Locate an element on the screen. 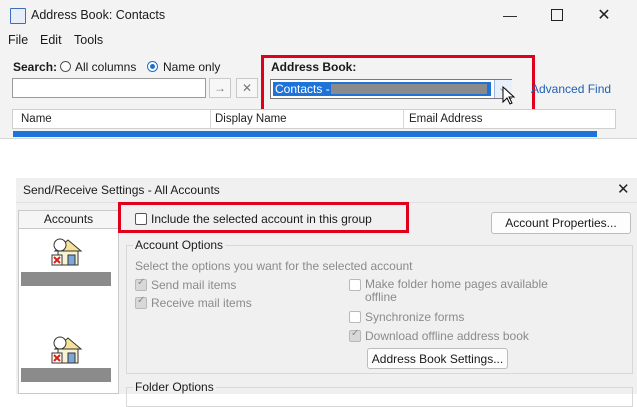 The width and height of the screenshot is (637, 407). search-label: Search: is located at coordinates (35, 67).